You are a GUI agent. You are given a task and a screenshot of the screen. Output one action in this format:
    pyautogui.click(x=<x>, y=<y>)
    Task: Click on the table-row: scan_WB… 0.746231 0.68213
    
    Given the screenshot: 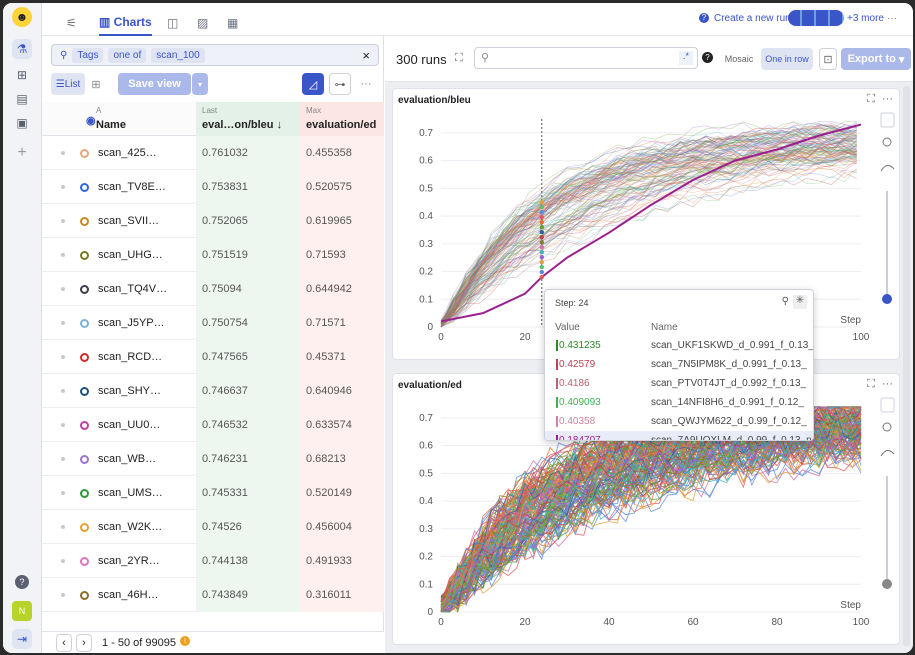 What is the action you would take?
    pyautogui.click(x=213, y=459)
    